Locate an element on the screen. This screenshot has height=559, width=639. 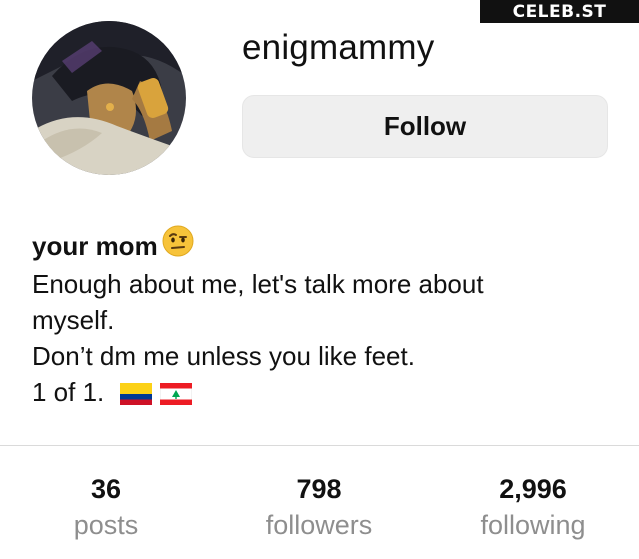
avatar is located at coordinates (109, 98).